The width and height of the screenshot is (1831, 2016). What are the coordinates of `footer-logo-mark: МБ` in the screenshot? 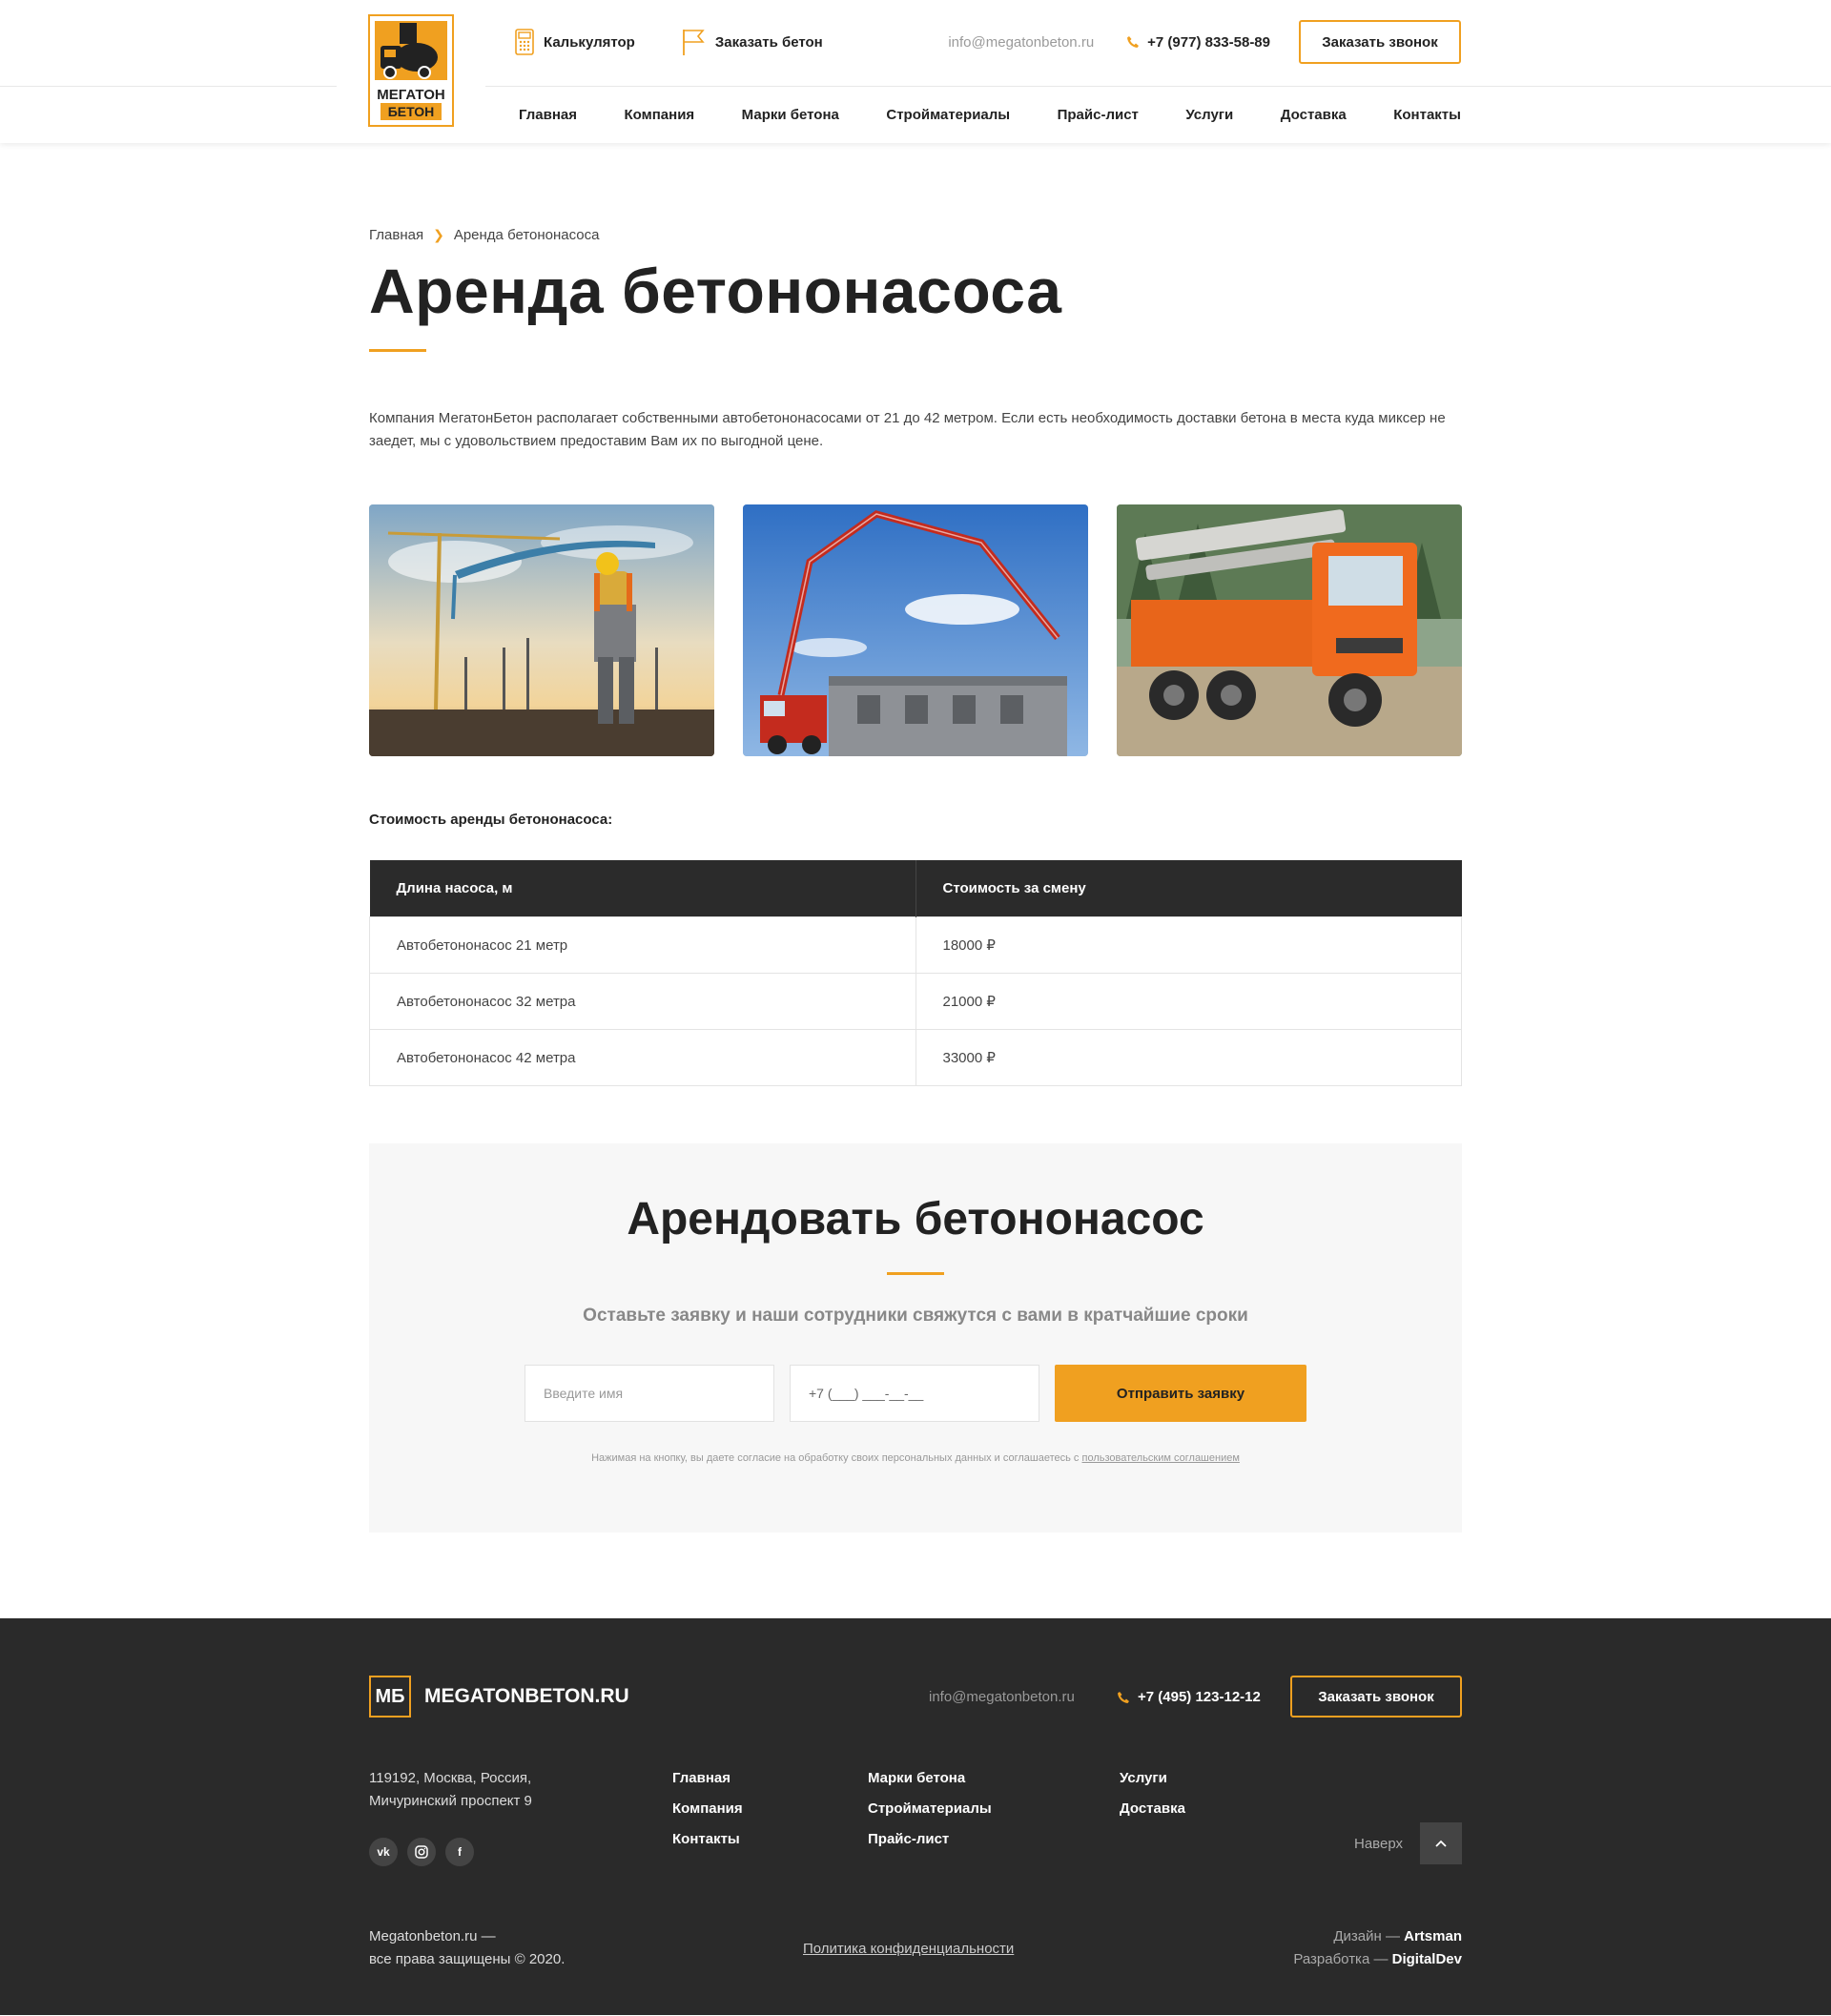 It's located at (390, 1697).